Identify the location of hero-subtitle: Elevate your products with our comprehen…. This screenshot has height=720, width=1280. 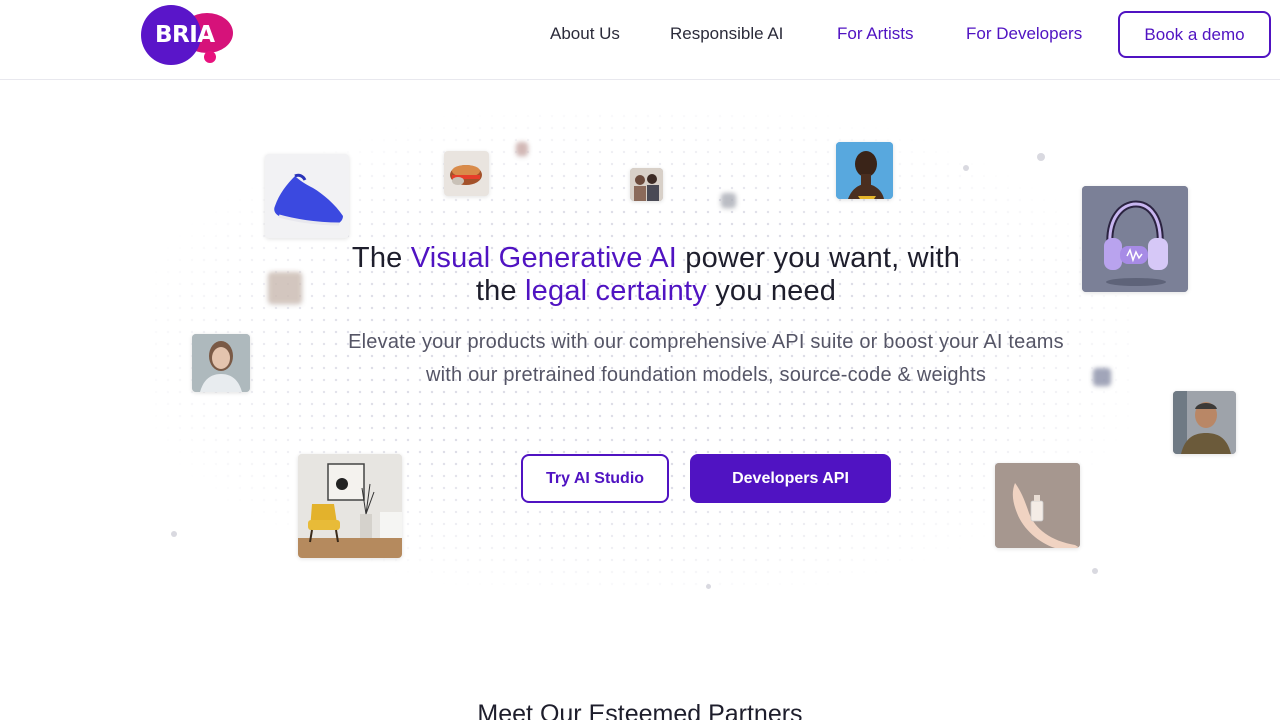
(706, 358).